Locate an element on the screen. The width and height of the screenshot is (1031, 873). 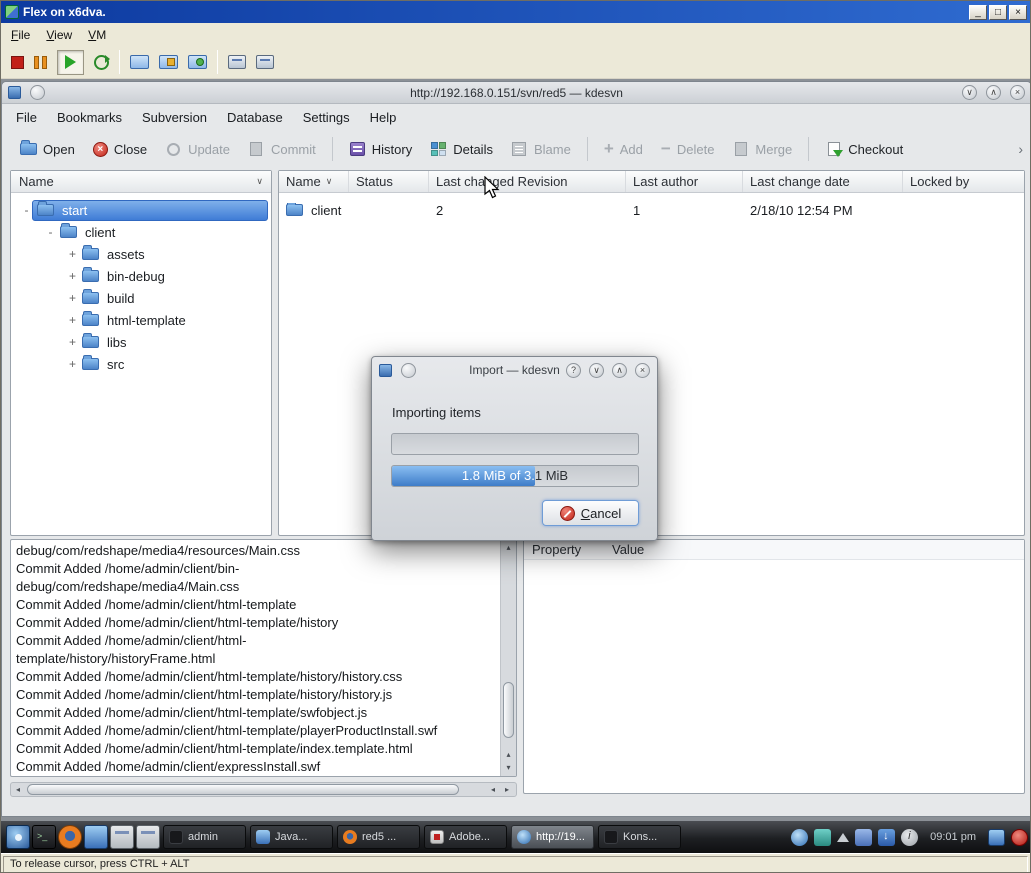
add-button: + Add is located at coordinates (623, 149).